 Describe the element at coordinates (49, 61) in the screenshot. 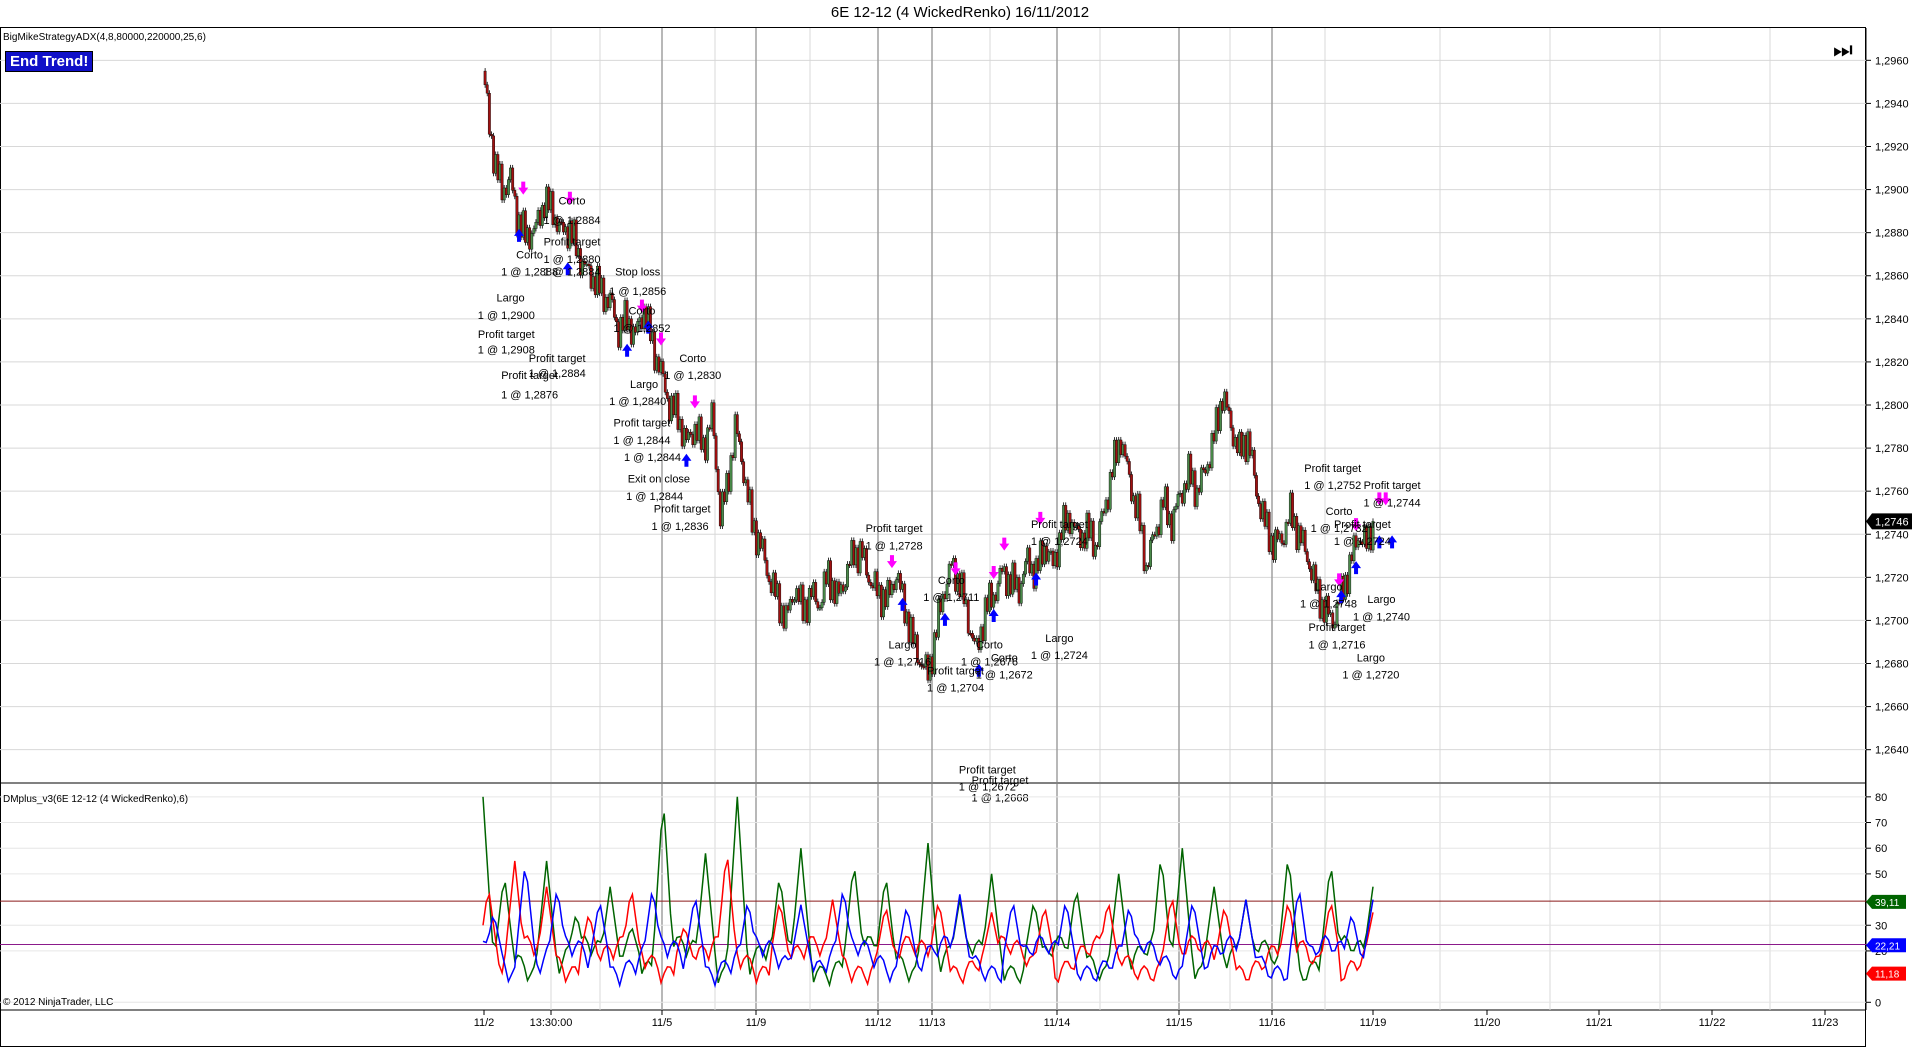

I see `end-trend-badge: End Trend!` at that location.